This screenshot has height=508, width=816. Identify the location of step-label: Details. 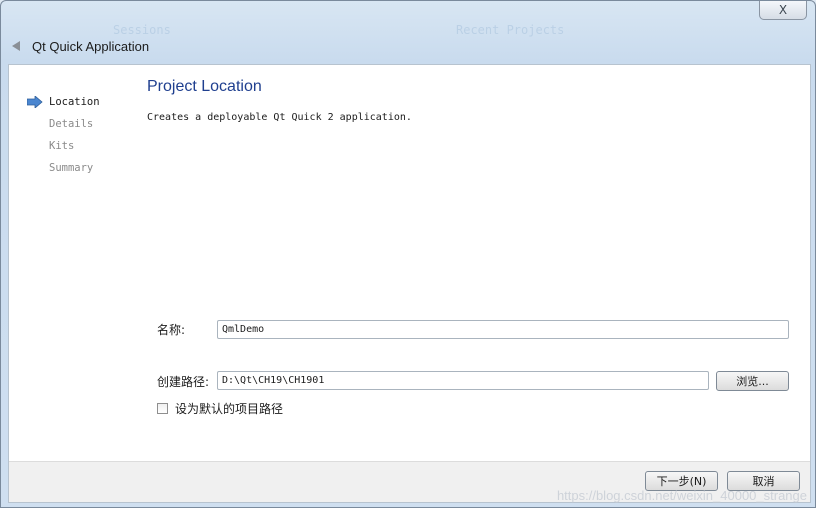
(71, 124).